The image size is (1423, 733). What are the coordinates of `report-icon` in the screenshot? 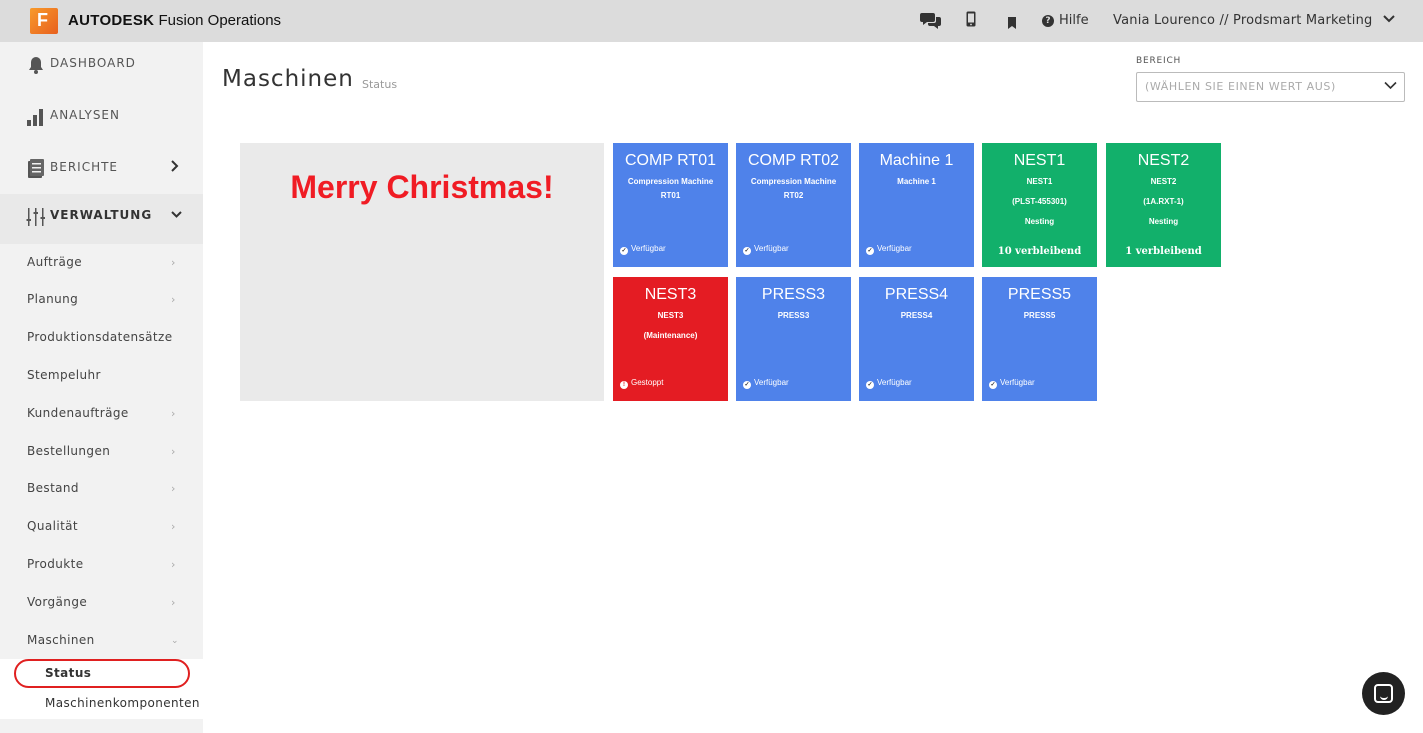 It's located at (36, 169).